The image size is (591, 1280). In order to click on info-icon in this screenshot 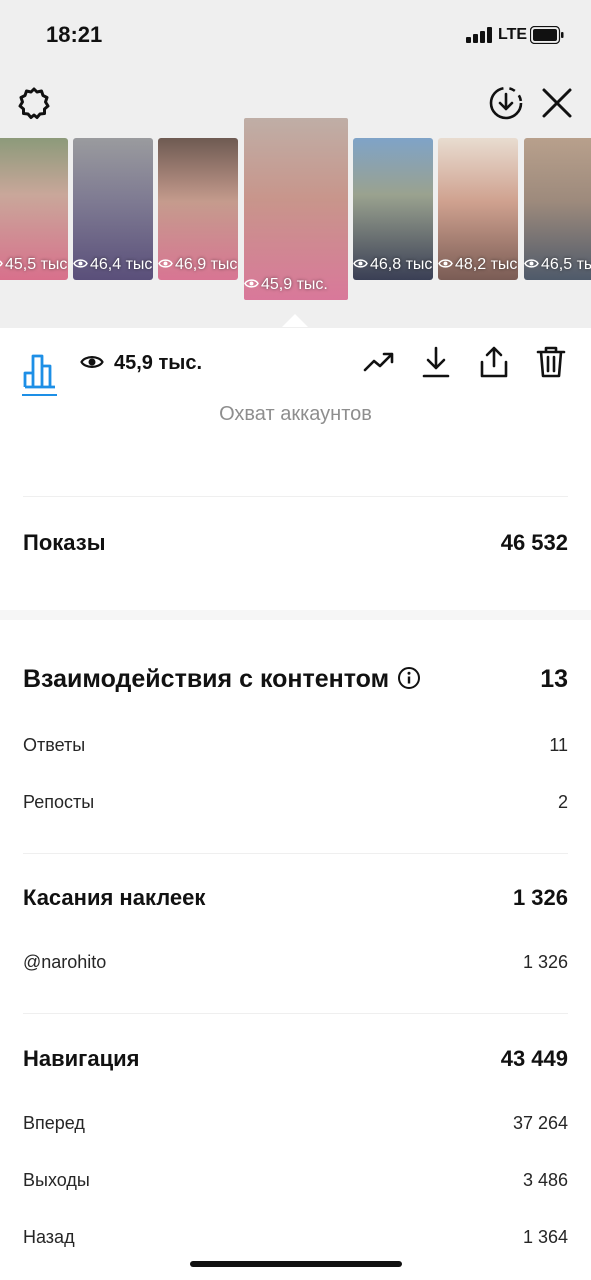, I will do `click(409, 678)`.